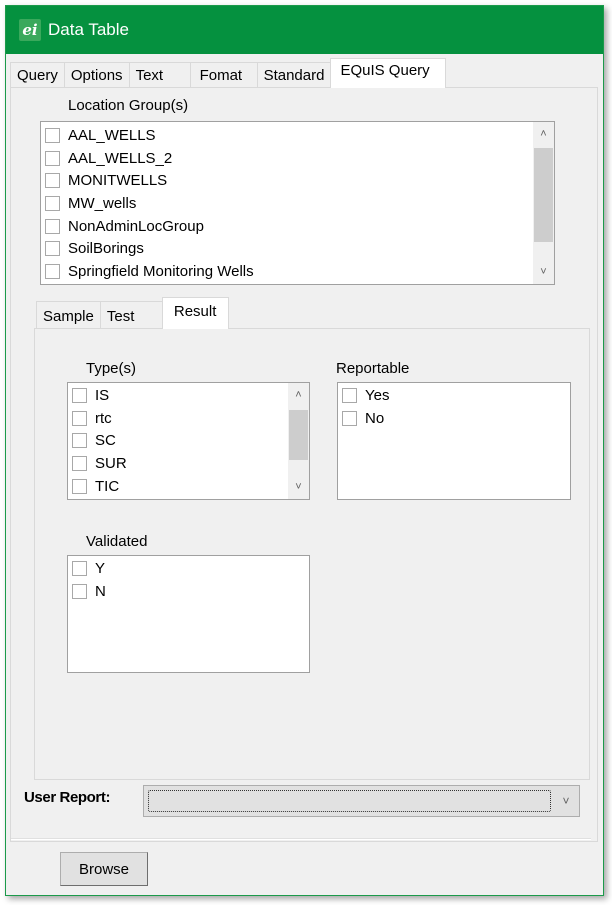 The height and width of the screenshot is (905, 612). Describe the element at coordinates (102, 203) in the screenshot. I see `item-label: MW_wells` at that location.